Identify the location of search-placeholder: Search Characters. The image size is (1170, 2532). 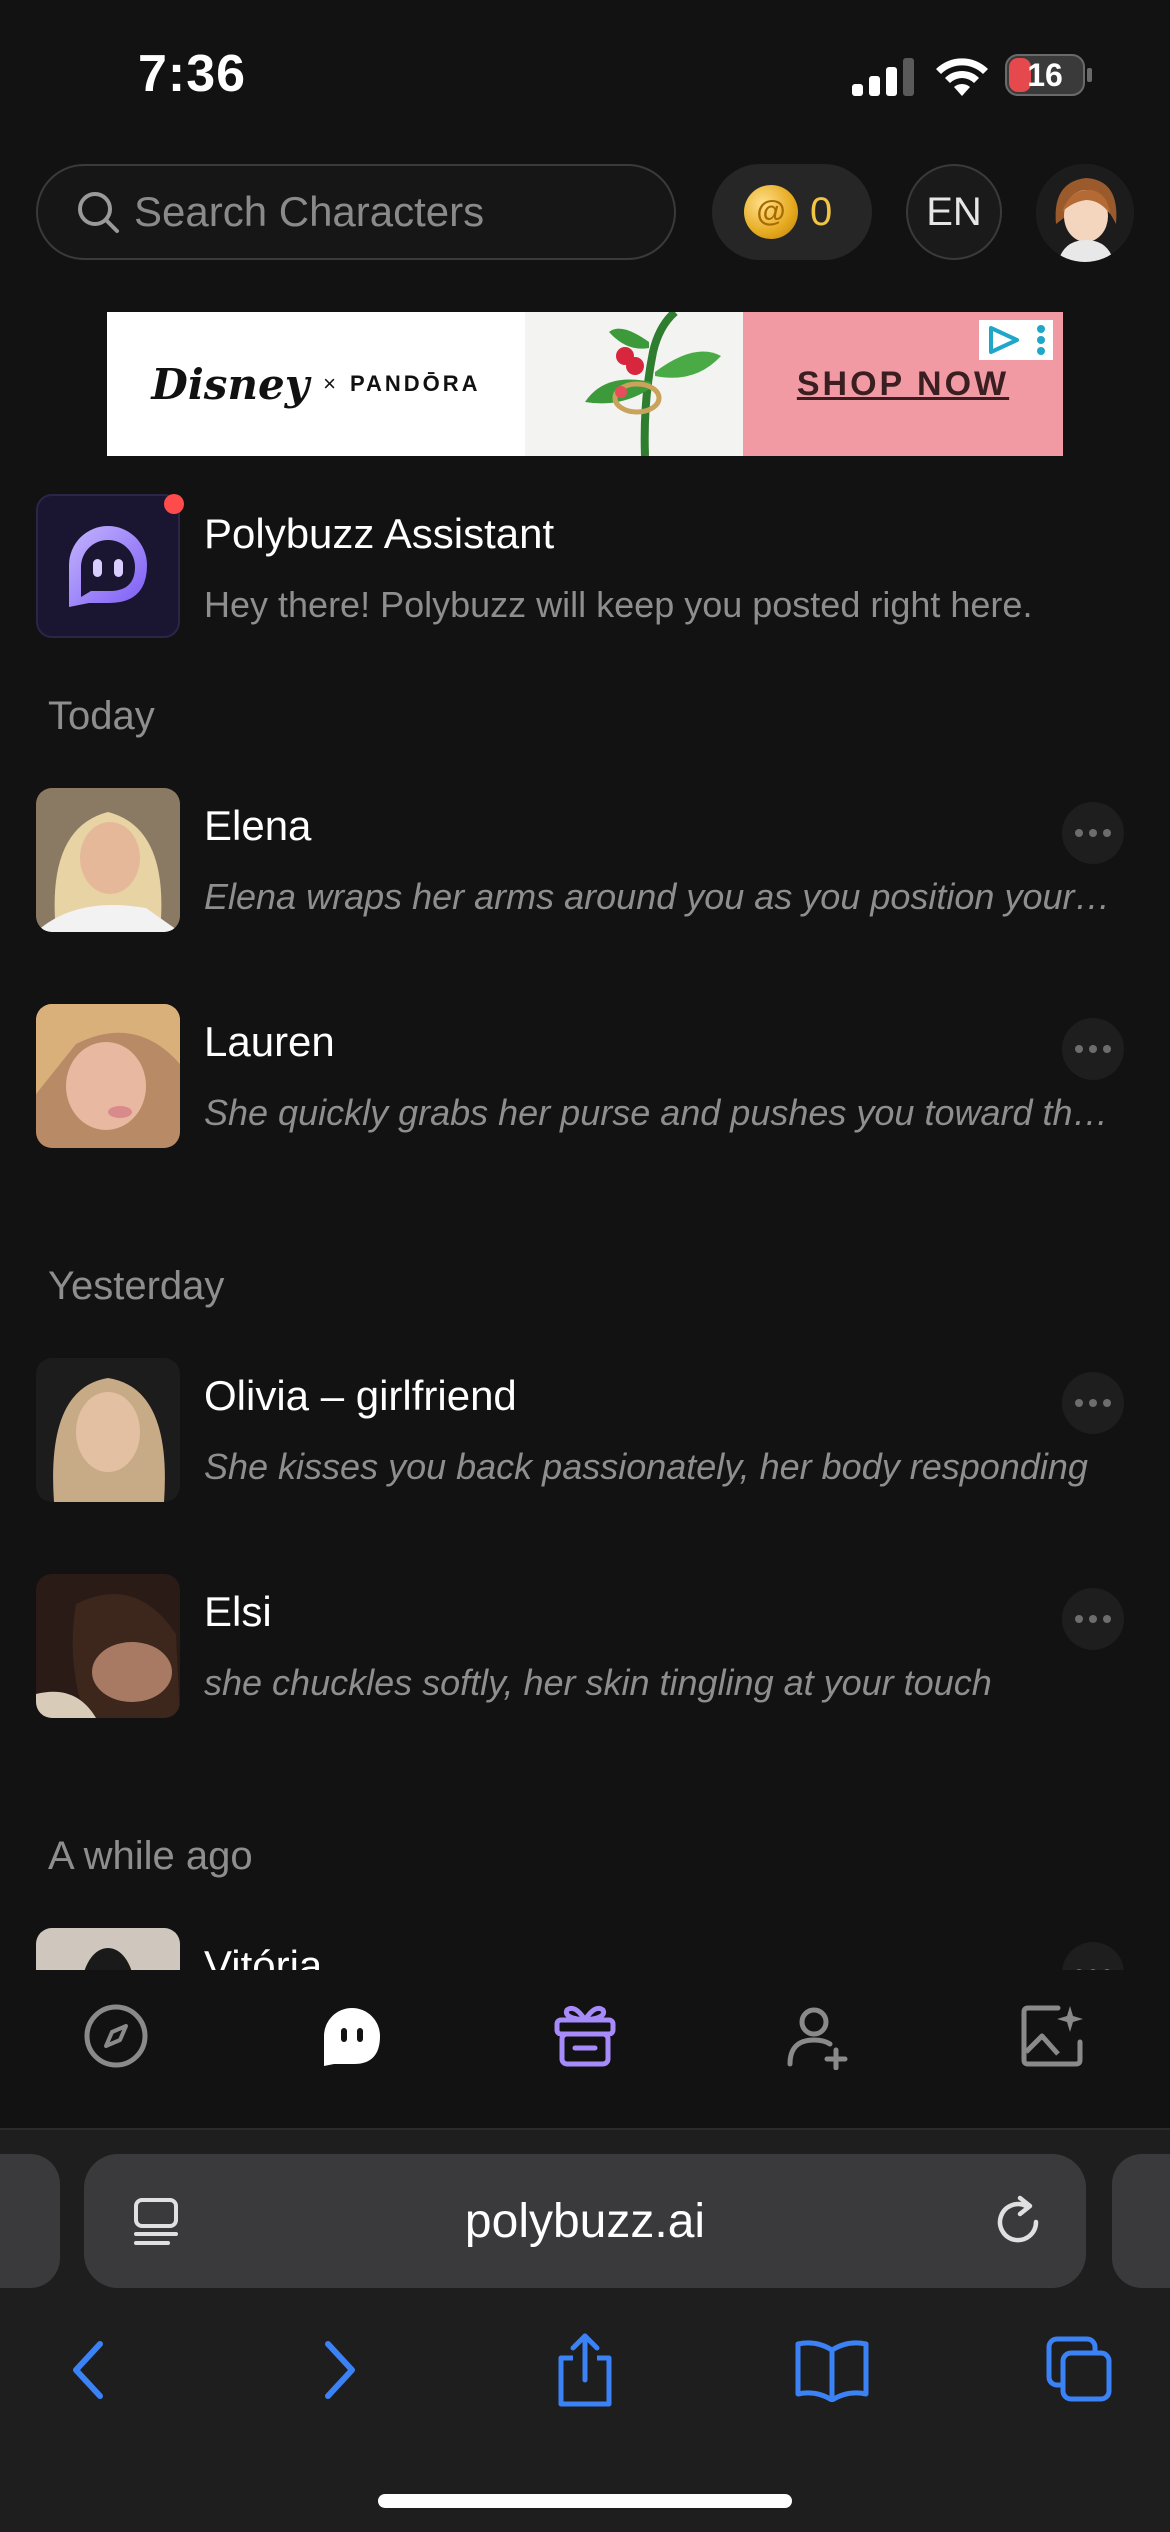
(309, 211).